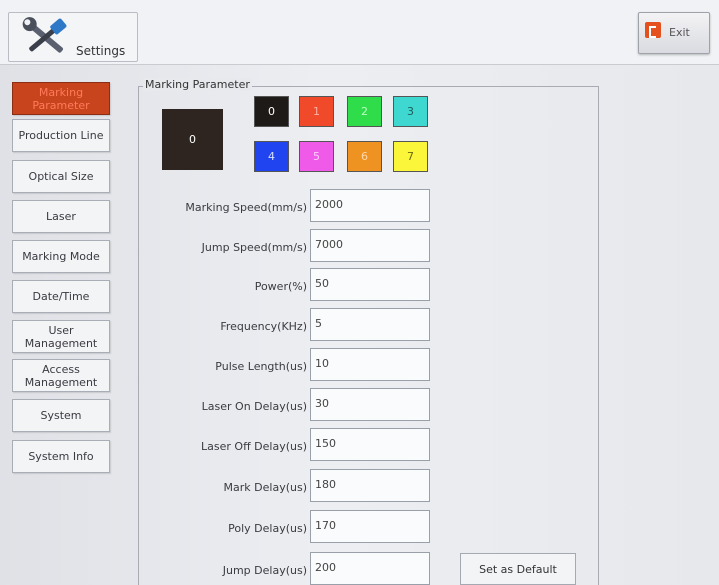  Describe the element at coordinates (653, 30) in the screenshot. I see `exit-icon` at that location.